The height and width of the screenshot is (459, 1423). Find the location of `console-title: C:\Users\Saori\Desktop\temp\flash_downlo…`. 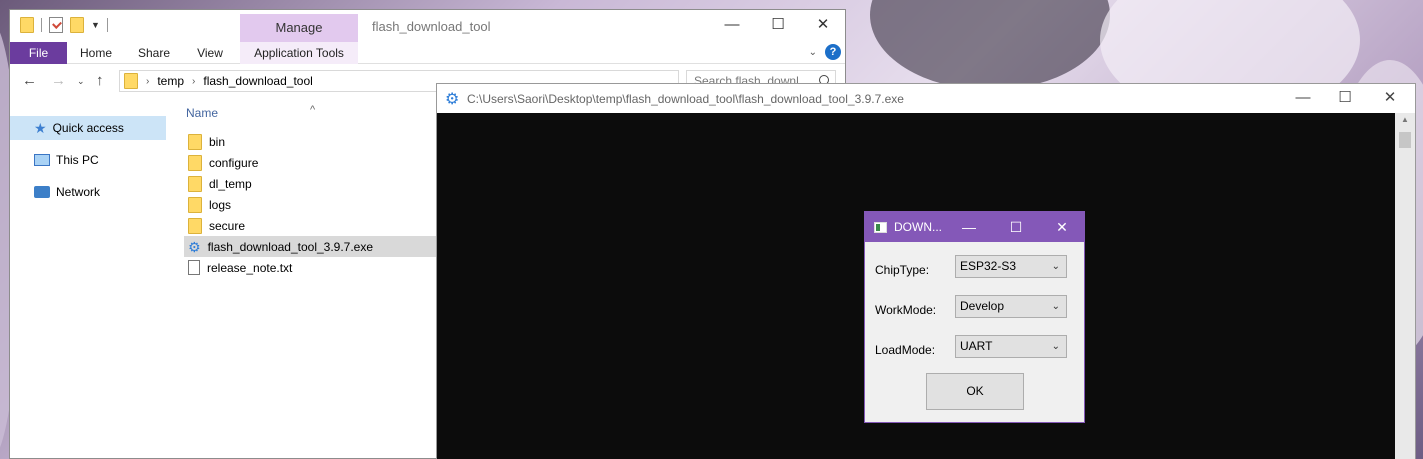

console-title: C:\Users\Saori\Desktop\temp\flash_downlo… is located at coordinates (685, 99).